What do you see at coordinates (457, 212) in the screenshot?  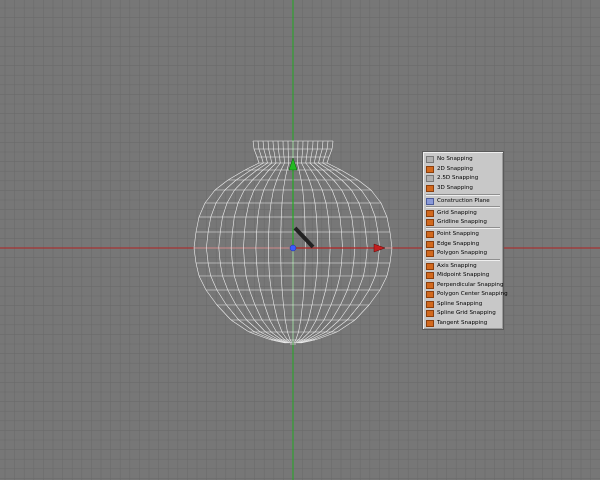 I see `menu-item-label: Grid Snapping` at bounding box center [457, 212].